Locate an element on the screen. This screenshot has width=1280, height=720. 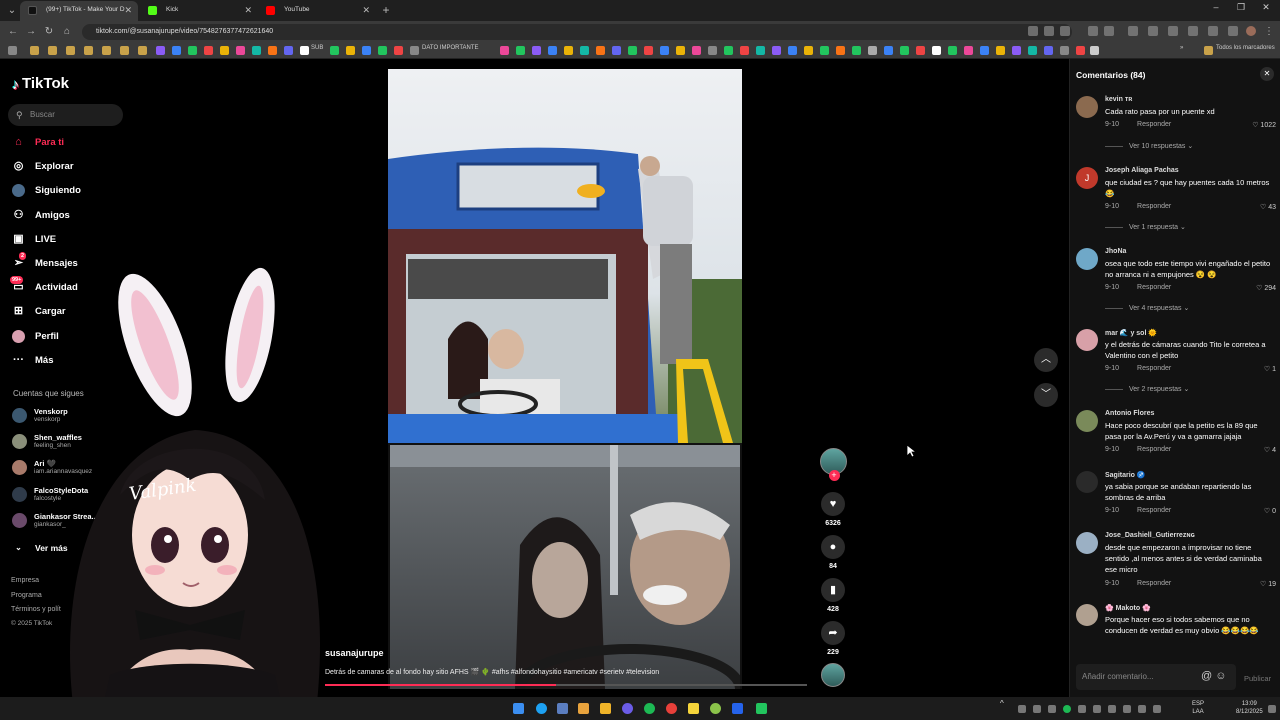
comment-user: 🌸 Makoto 🌸 is located at coordinates (1128, 608).